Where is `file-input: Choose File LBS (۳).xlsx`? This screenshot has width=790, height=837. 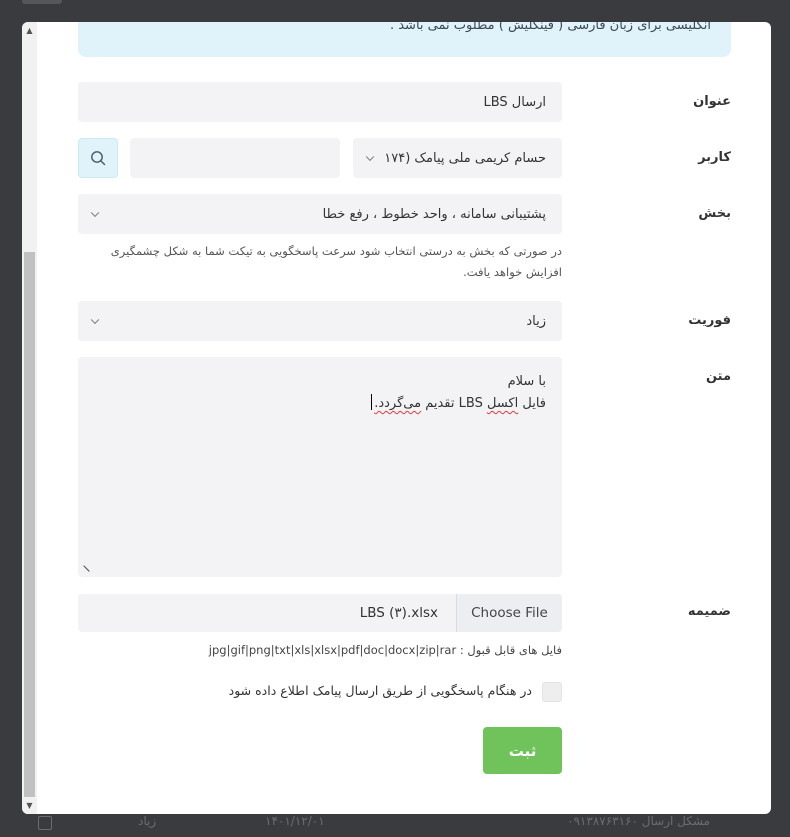
file-input: Choose File LBS (۳).xlsx is located at coordinates (320, 613).